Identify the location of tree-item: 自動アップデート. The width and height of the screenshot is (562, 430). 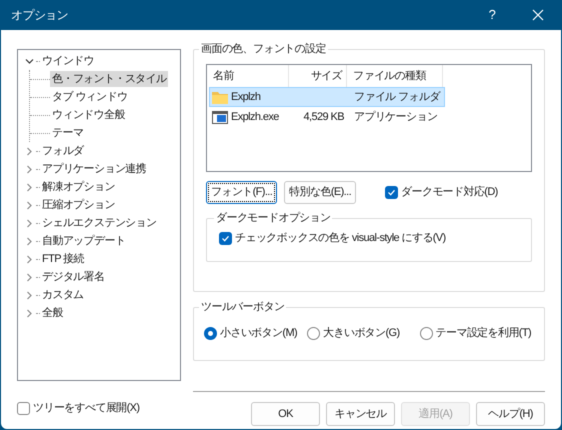
(84, 241).